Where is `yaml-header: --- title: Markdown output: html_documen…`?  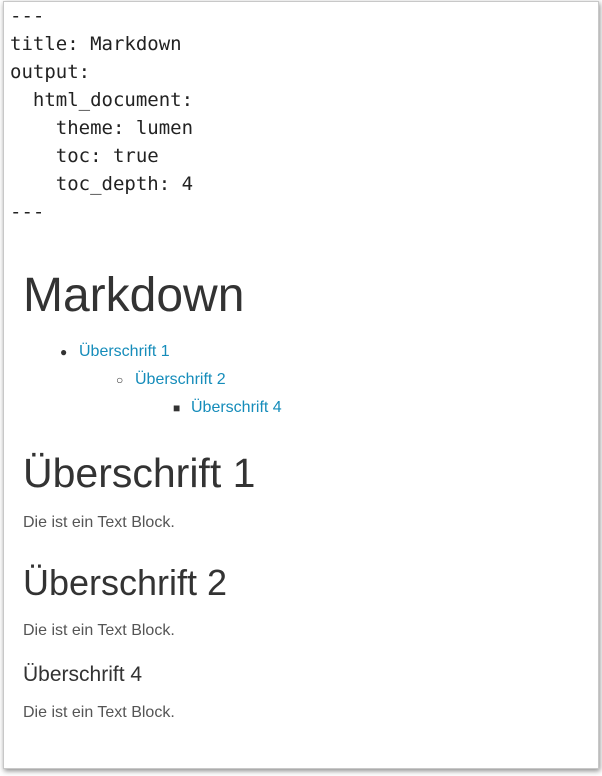
yaml-header: --- title: Markdown output: html_documen… is located at coordinates (101, 114).